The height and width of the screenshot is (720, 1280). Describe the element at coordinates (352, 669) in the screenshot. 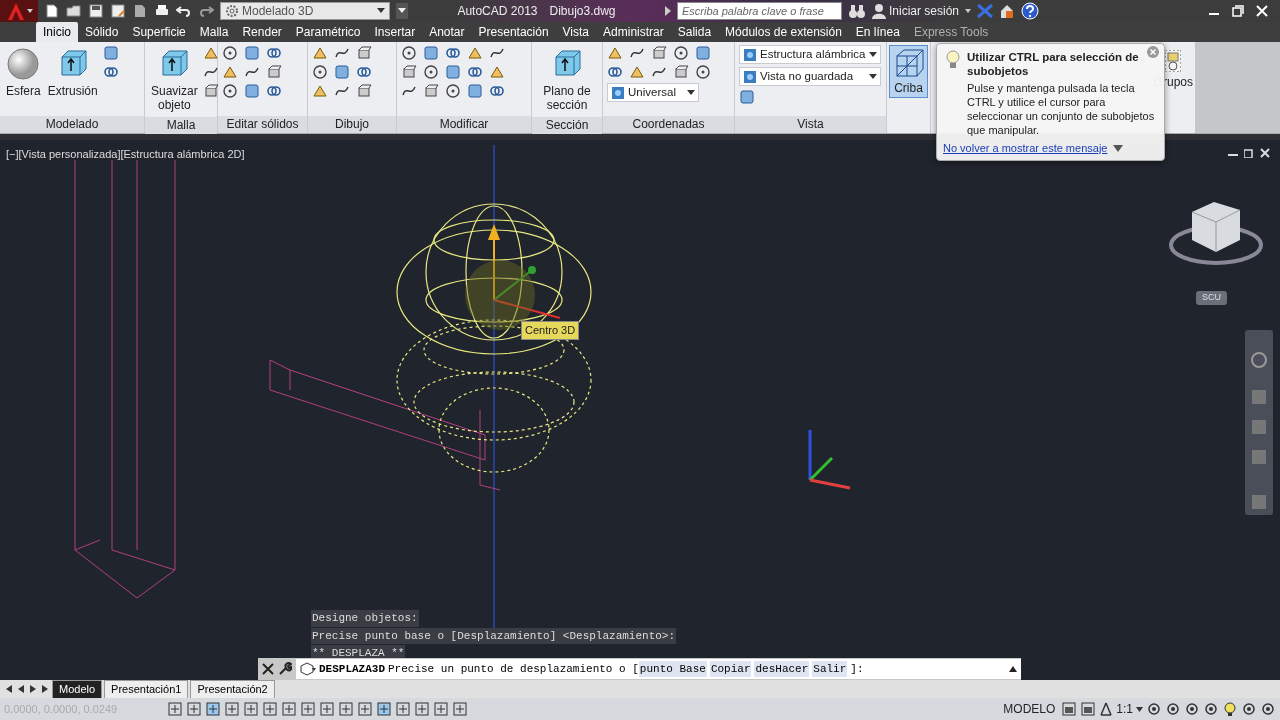

I see `command-name: DESPLAZA3D` at that location.